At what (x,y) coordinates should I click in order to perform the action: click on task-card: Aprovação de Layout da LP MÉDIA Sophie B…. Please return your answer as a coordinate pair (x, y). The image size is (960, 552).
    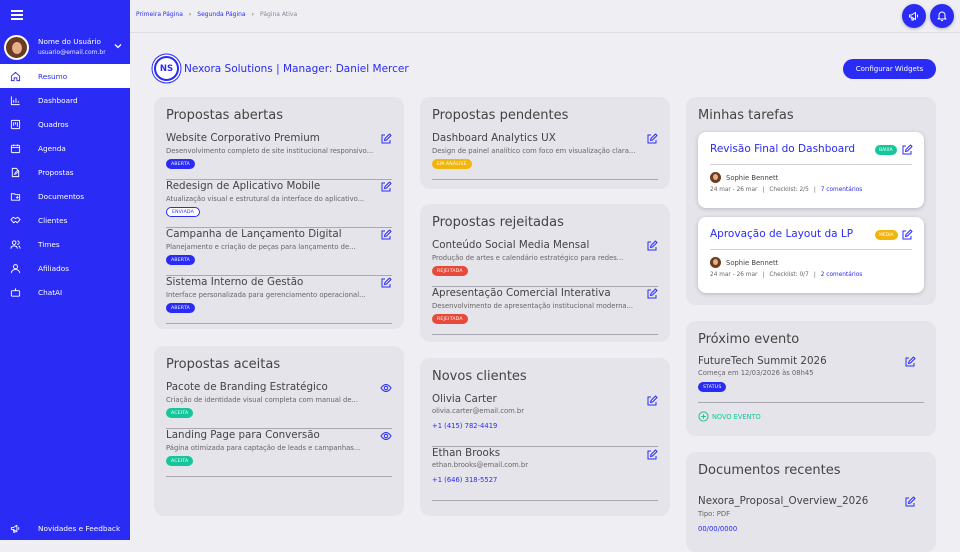
    Looking at the image, I should click on (811, 255).